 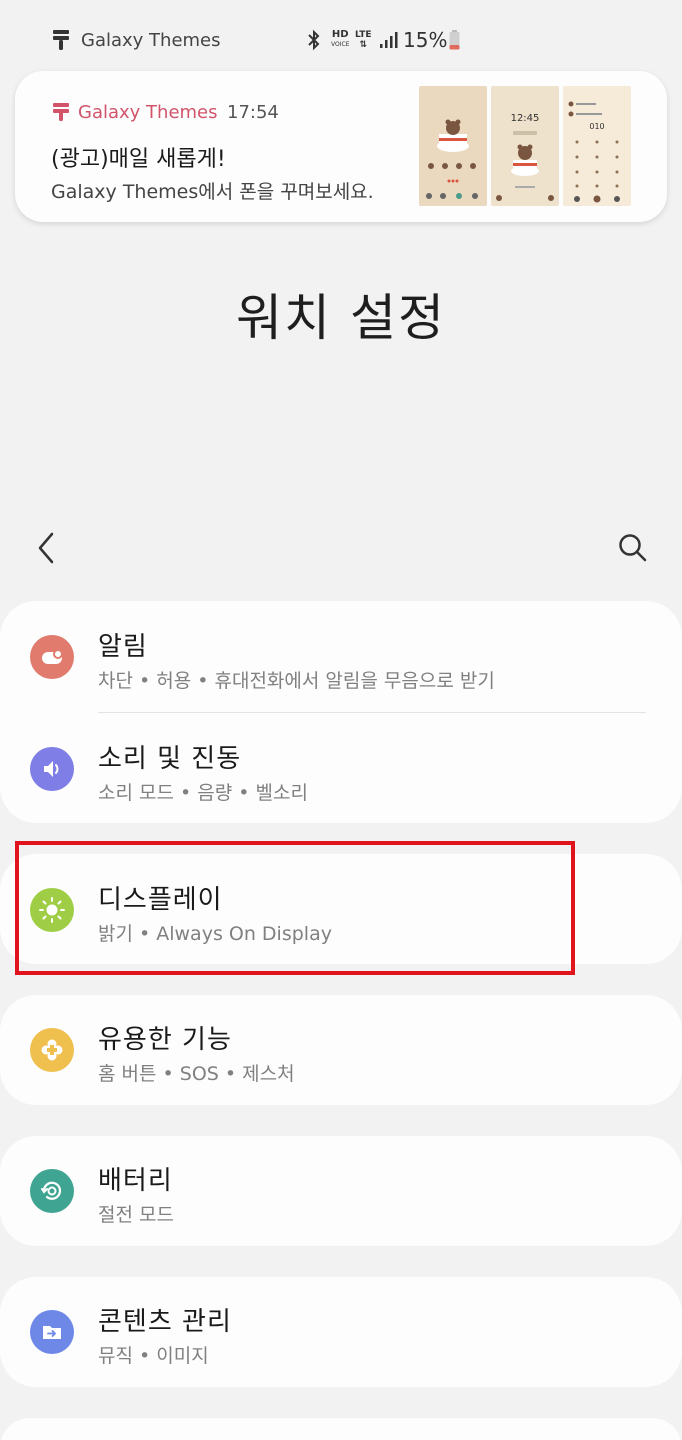 I want to click on hd-label: HD, so click(x=340, y=34).